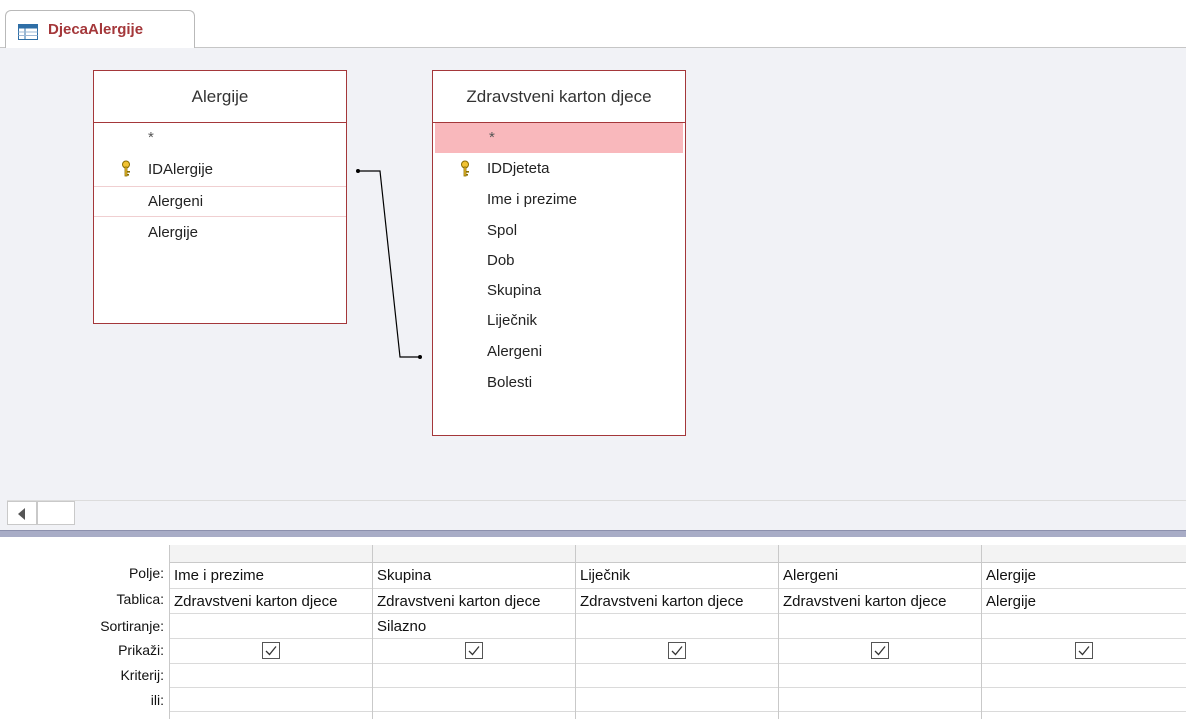 The height and width of the screenshot is (719, 1186). Describe the element at coordinates (559, 383) in the screenshot. I see `field-row: Bolesti` at that location.